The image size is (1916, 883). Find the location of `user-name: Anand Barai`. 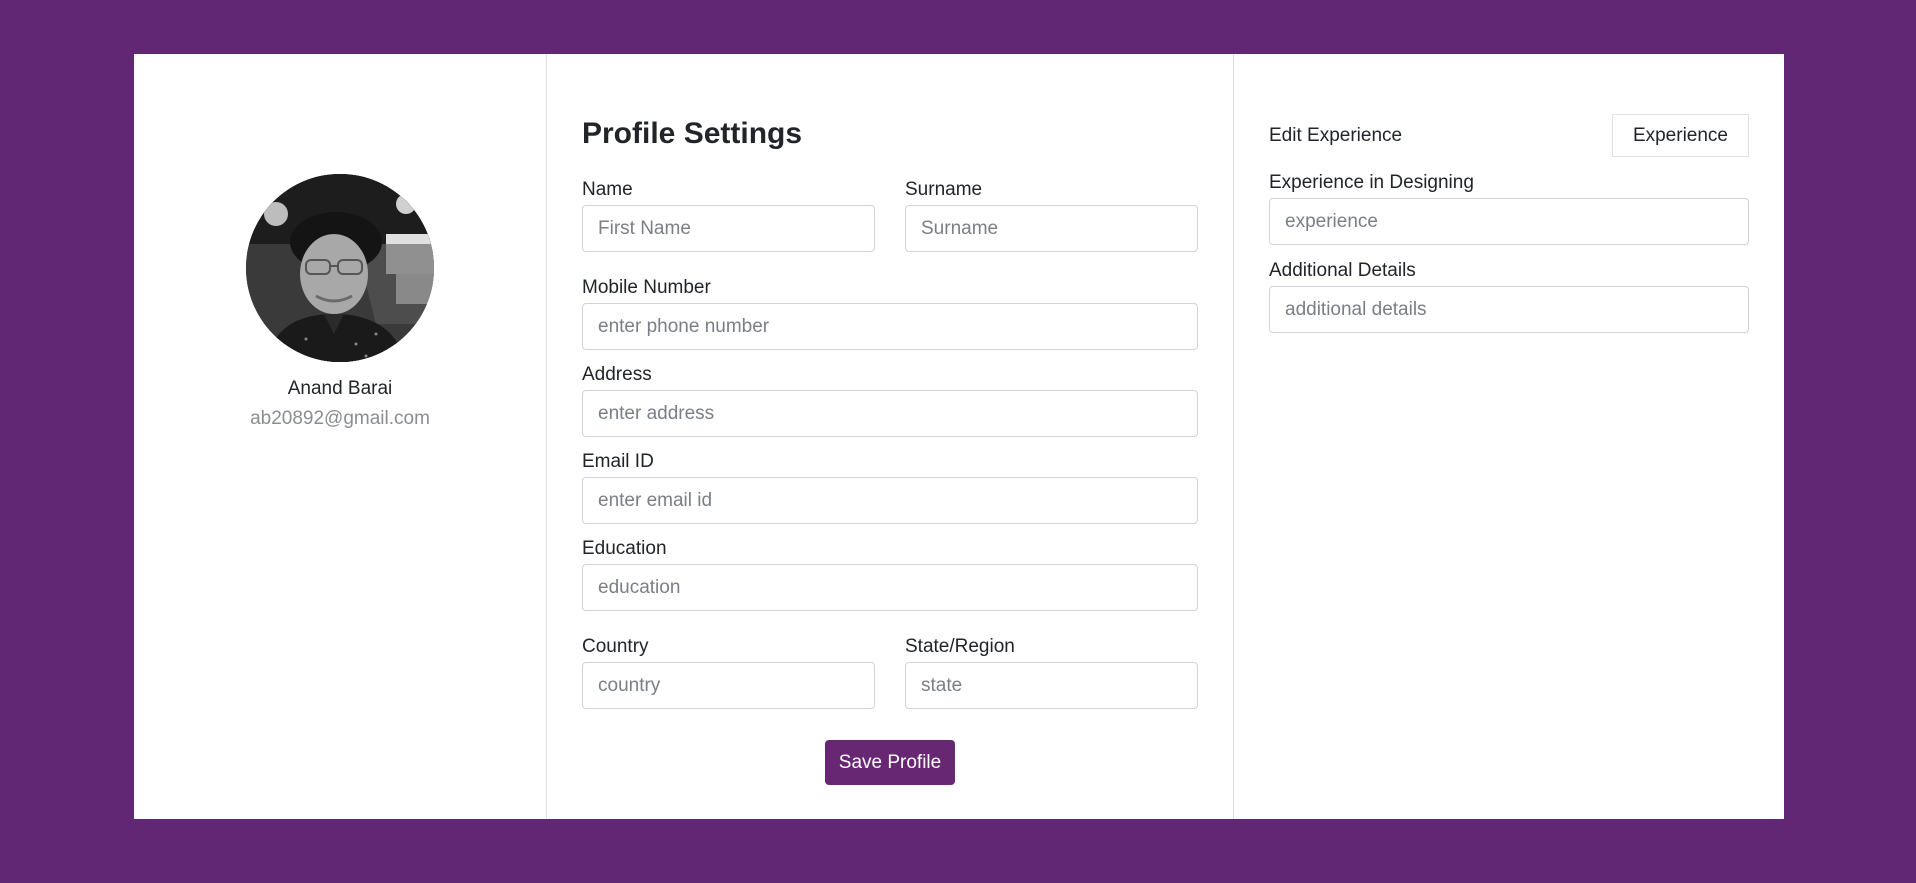

user-name: Anand Barai is located at coordinates (340, 388).